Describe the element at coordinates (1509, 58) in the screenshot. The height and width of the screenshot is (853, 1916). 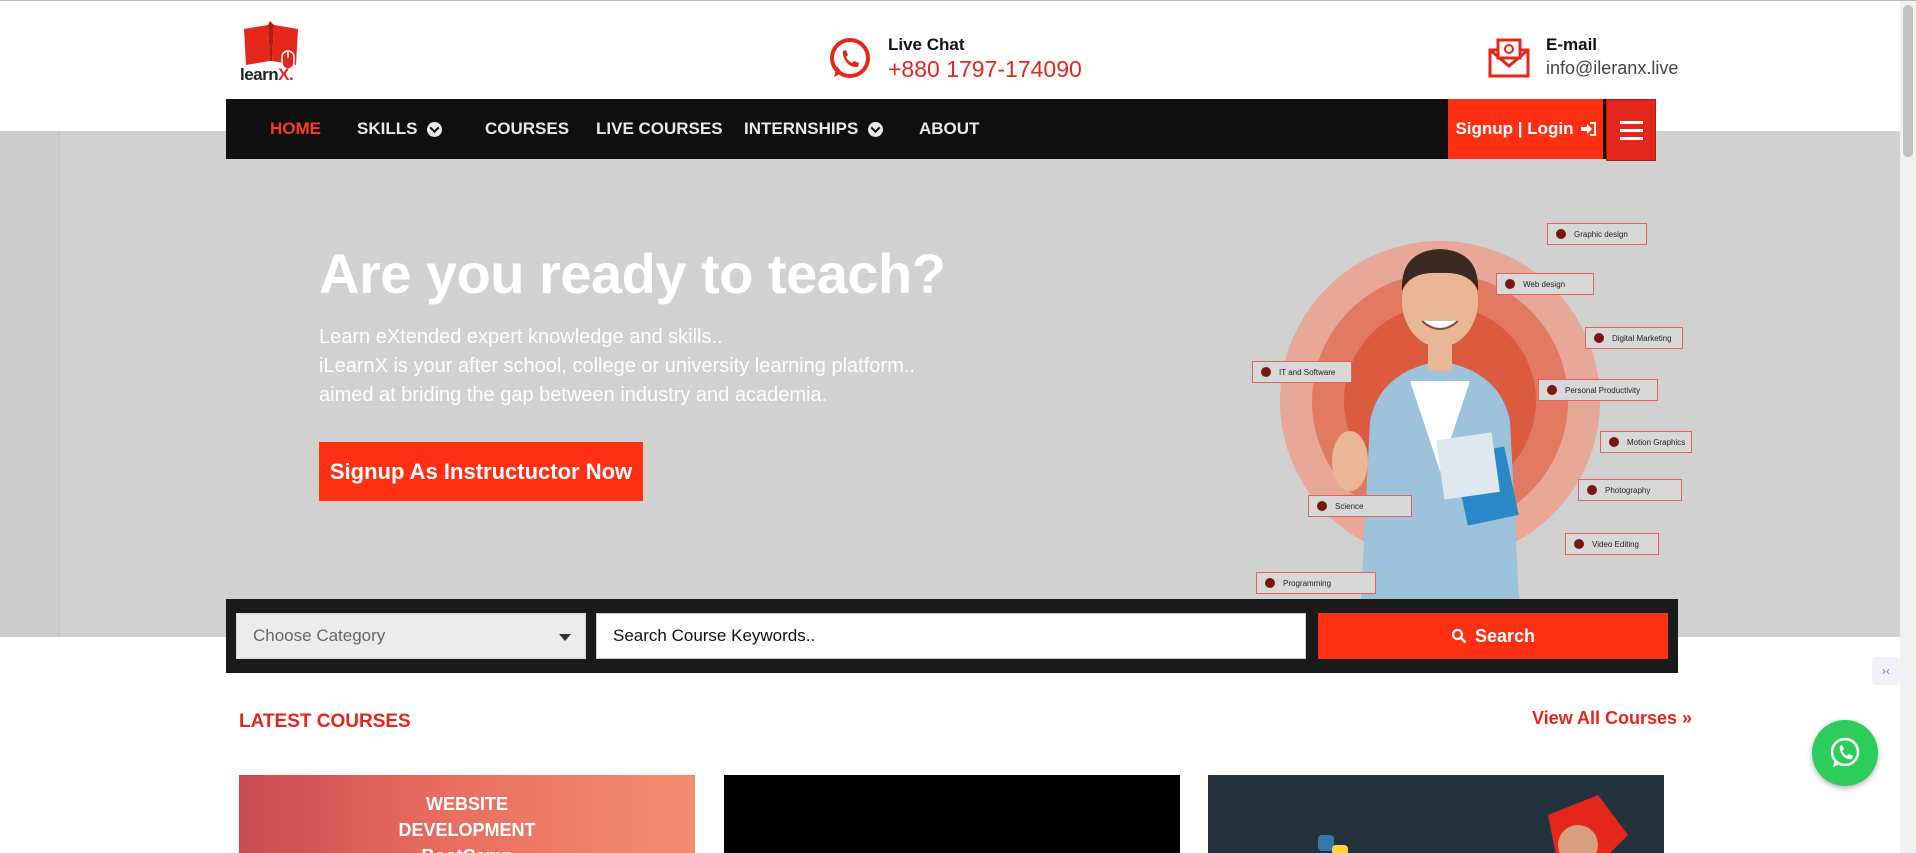
I see `mail-icon` at that location.